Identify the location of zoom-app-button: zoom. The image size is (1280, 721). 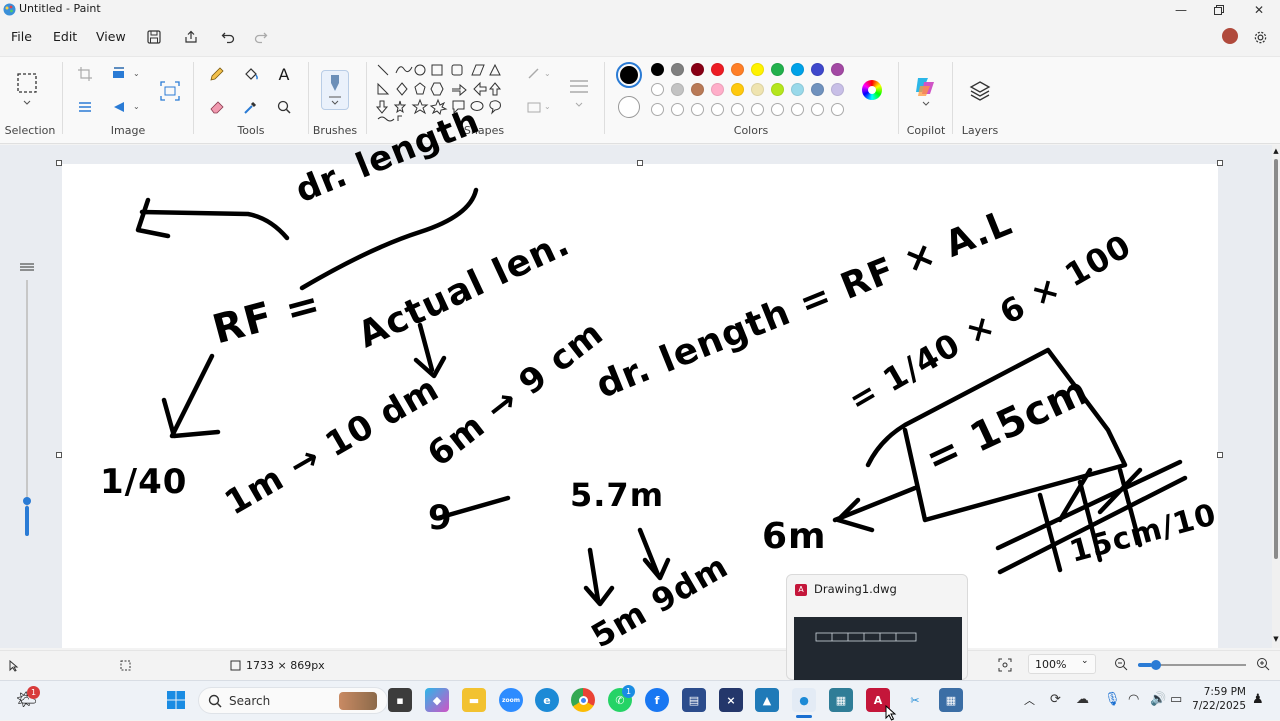
(511, 700).